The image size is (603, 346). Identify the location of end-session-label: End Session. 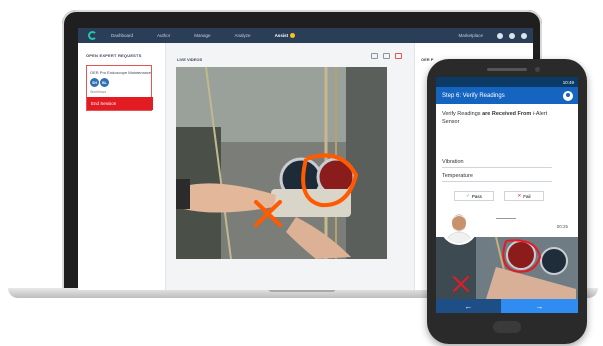
(104, 103).